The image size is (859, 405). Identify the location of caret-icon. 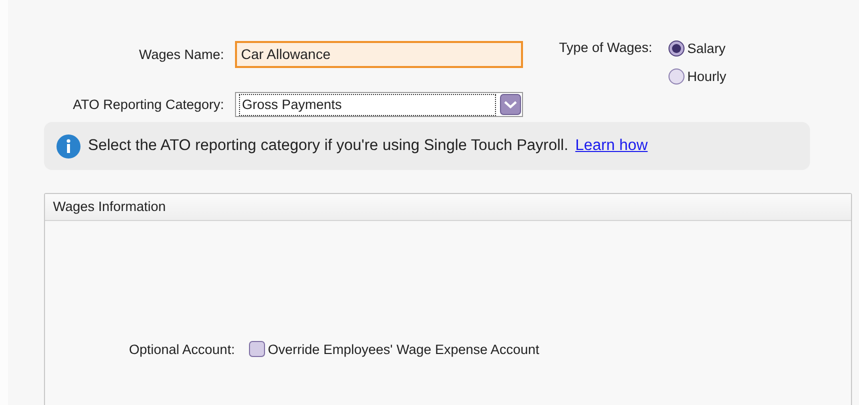
(510, 105).